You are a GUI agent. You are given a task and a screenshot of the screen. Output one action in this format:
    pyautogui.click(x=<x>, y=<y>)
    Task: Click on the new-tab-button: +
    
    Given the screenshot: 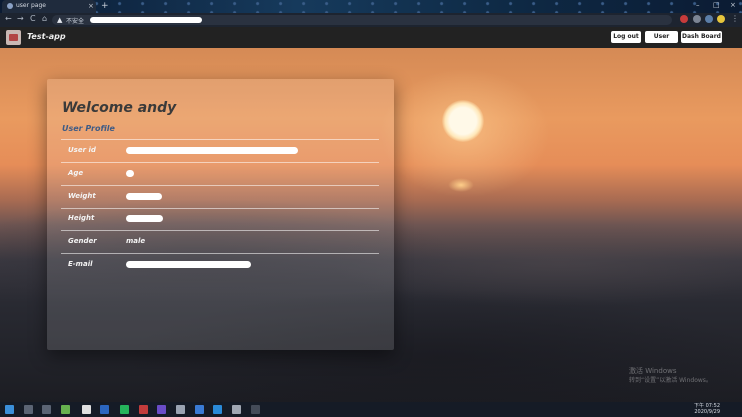 What is the action you would take?
    pyautogui.click(x=105, y=6)
    